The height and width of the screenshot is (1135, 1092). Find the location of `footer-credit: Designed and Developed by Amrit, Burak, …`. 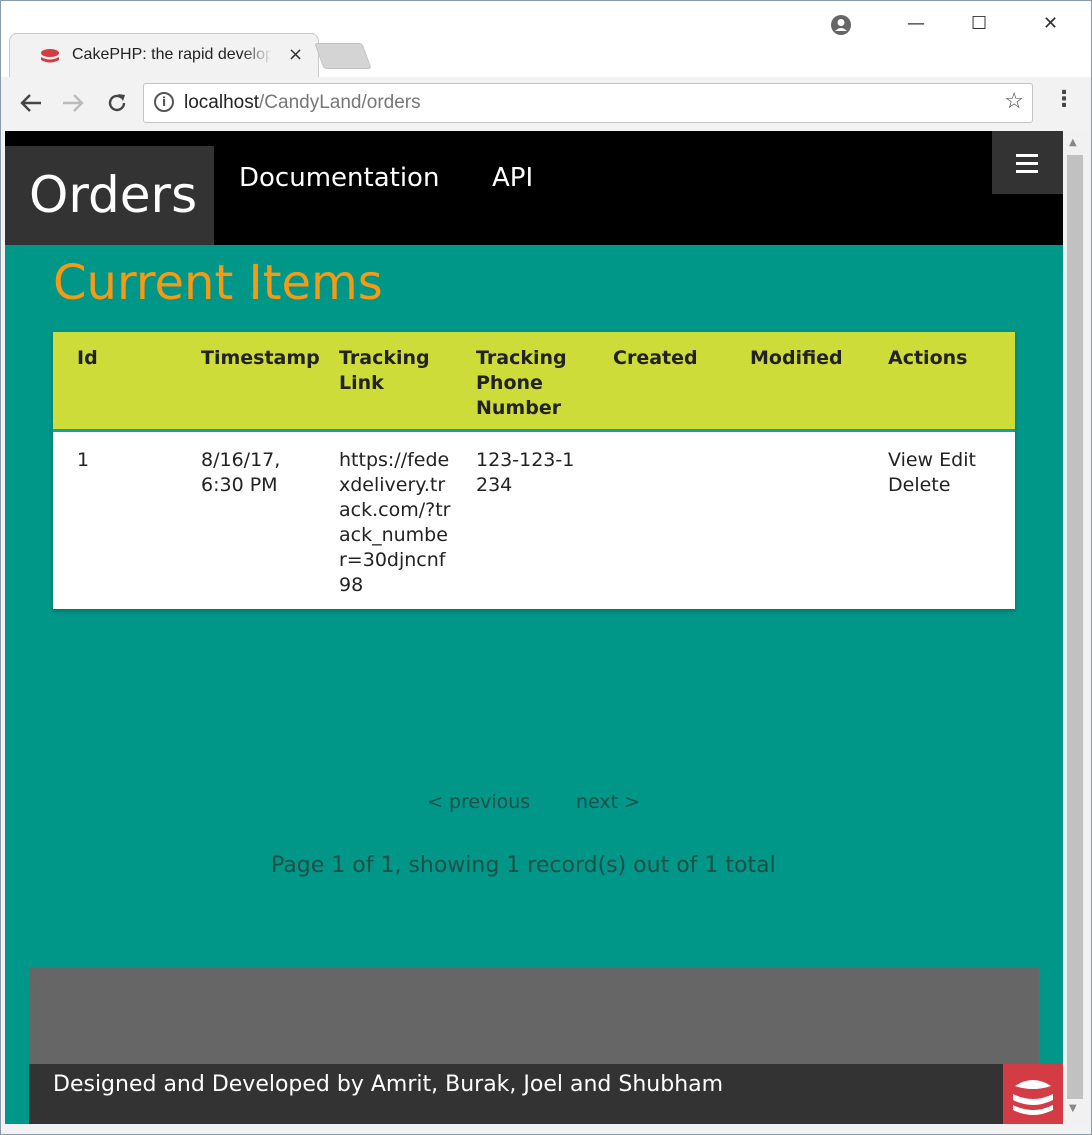

footer-credit: Designed and Developed by Amrit, Burak, … is located at coordinates (388, 1084).